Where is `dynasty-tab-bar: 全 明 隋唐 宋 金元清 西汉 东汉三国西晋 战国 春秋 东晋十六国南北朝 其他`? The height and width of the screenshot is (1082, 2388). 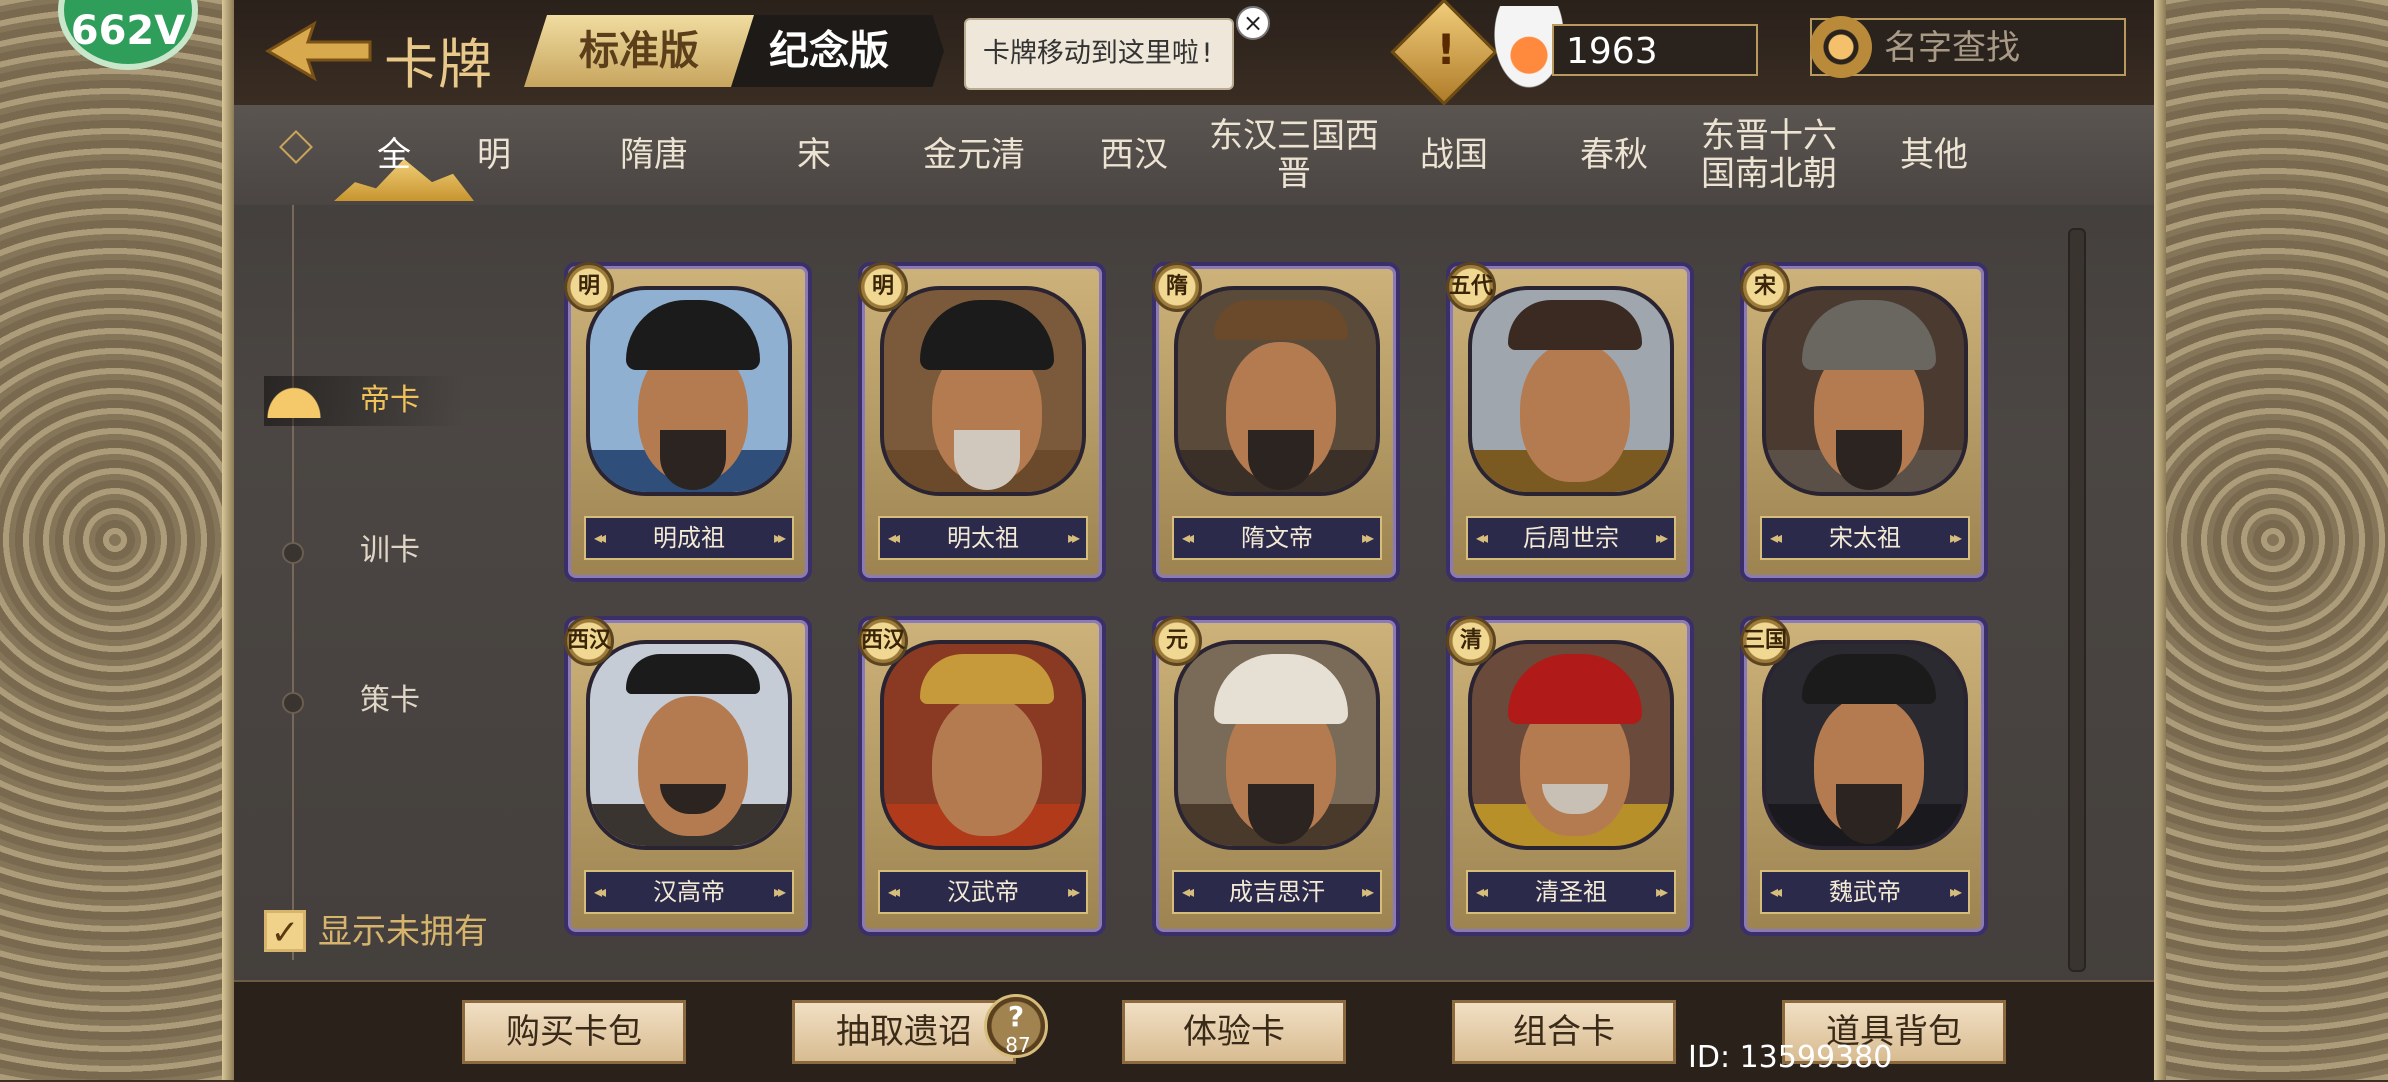 dynasty-tab-bar: 全 明 隋唐 宋 金元清 西汉 东汉三国西晋 战国 春秋 东晋十六国南北朝 其他 is located at coordinates (1194, 155).